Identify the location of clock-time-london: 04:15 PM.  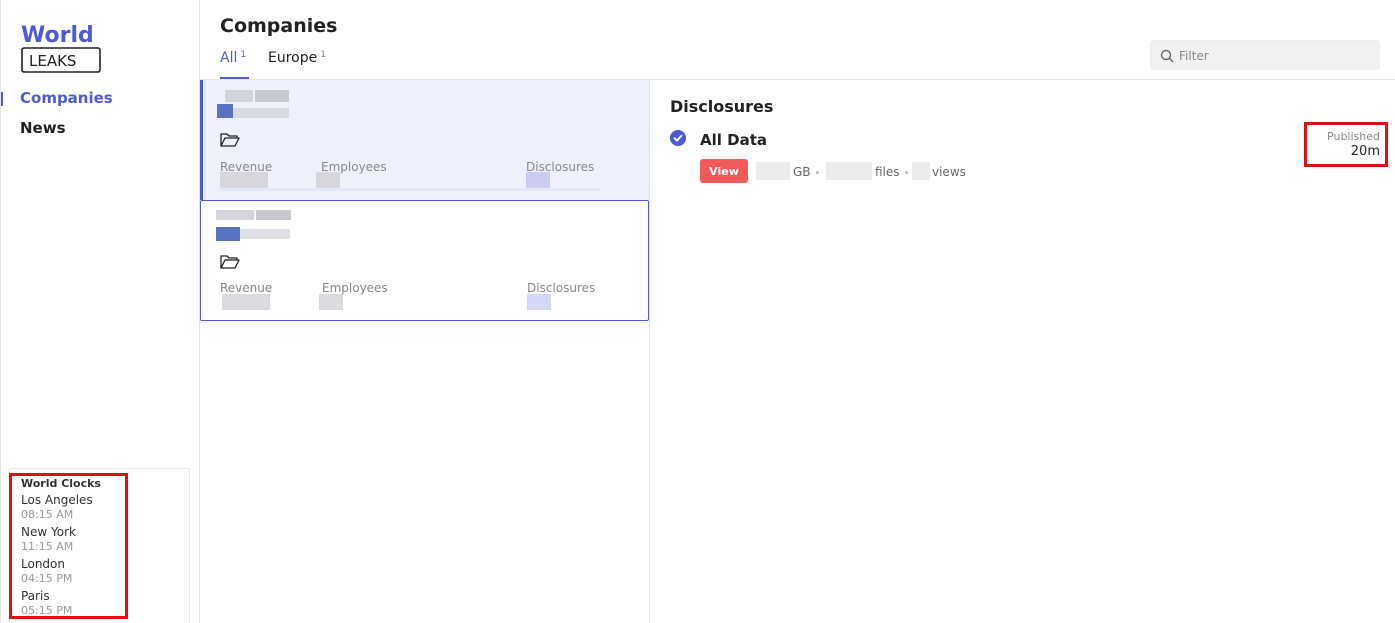
(47, 578).